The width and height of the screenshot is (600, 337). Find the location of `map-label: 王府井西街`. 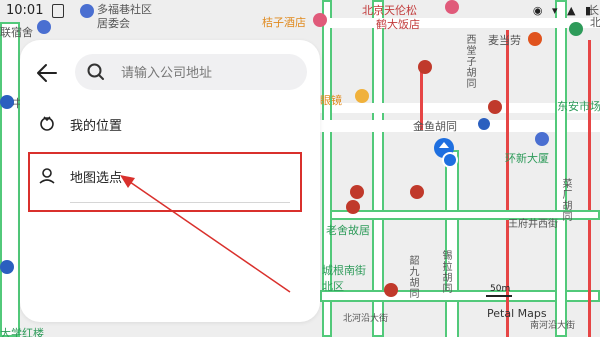

map-label: 王府井西街 is located at coordinates (533, 224).